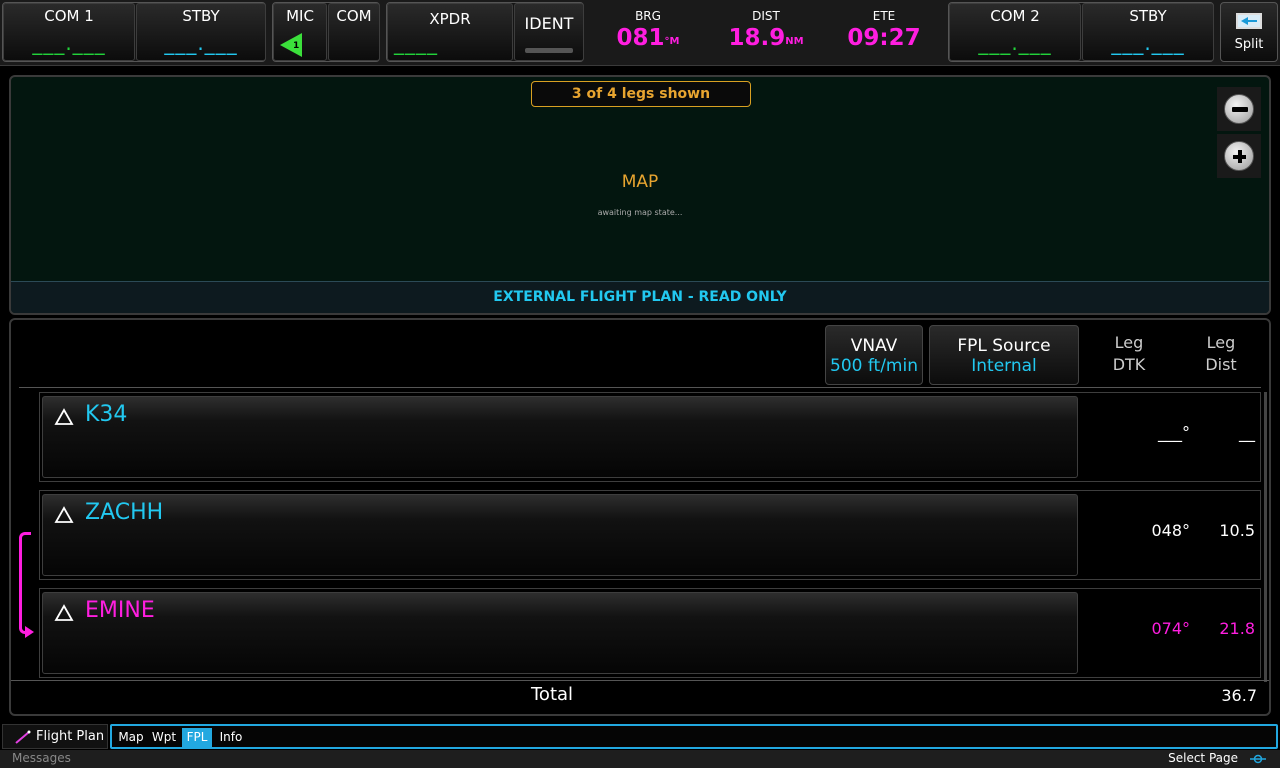  I want to click on flight-plan-app-label: Flight Plan, so click(70, 736).